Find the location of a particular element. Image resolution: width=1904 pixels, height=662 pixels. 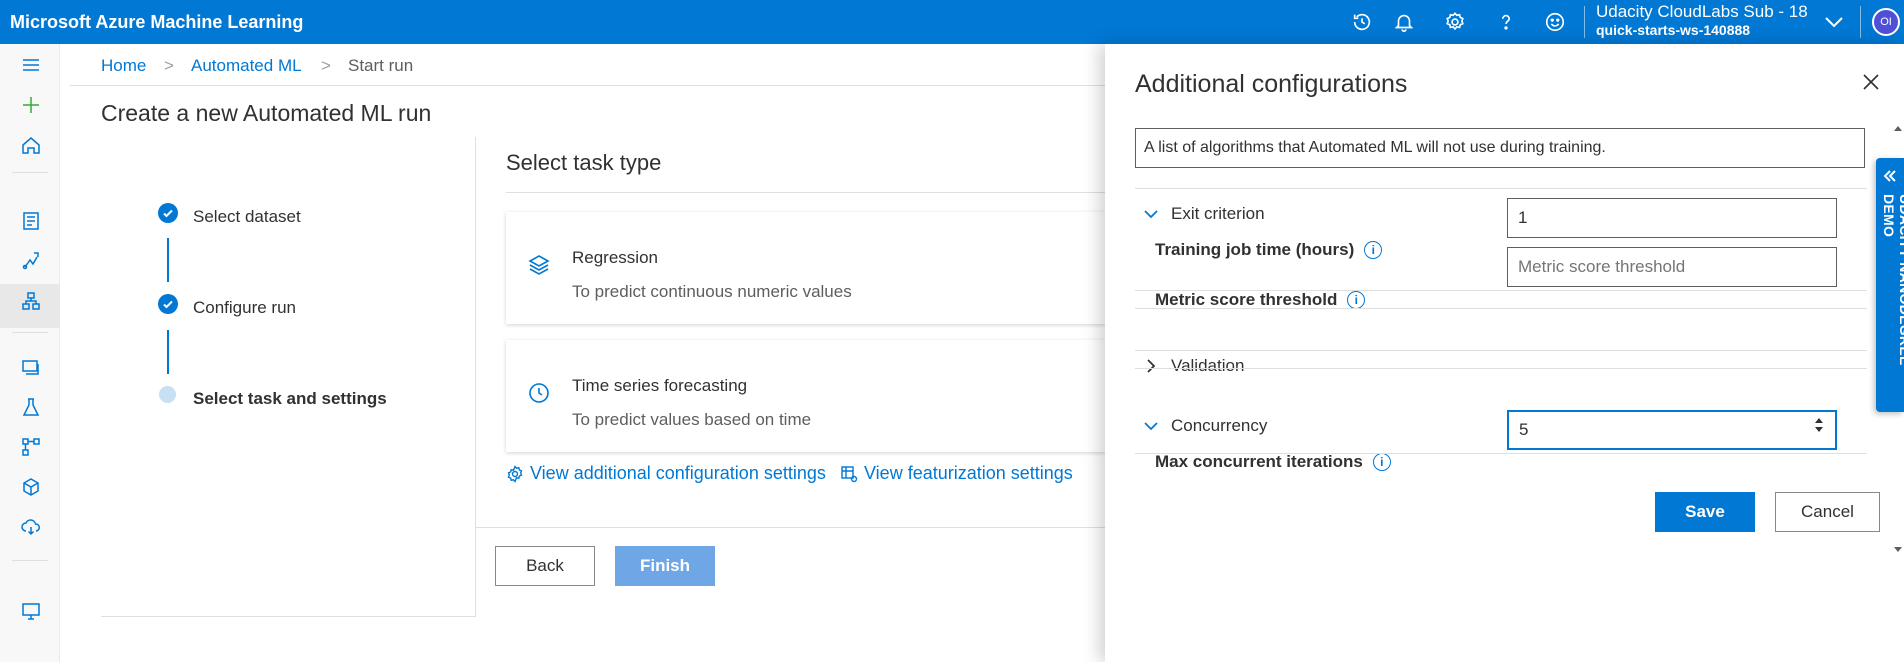

datasets-icon is located at coordinates (31, 367).